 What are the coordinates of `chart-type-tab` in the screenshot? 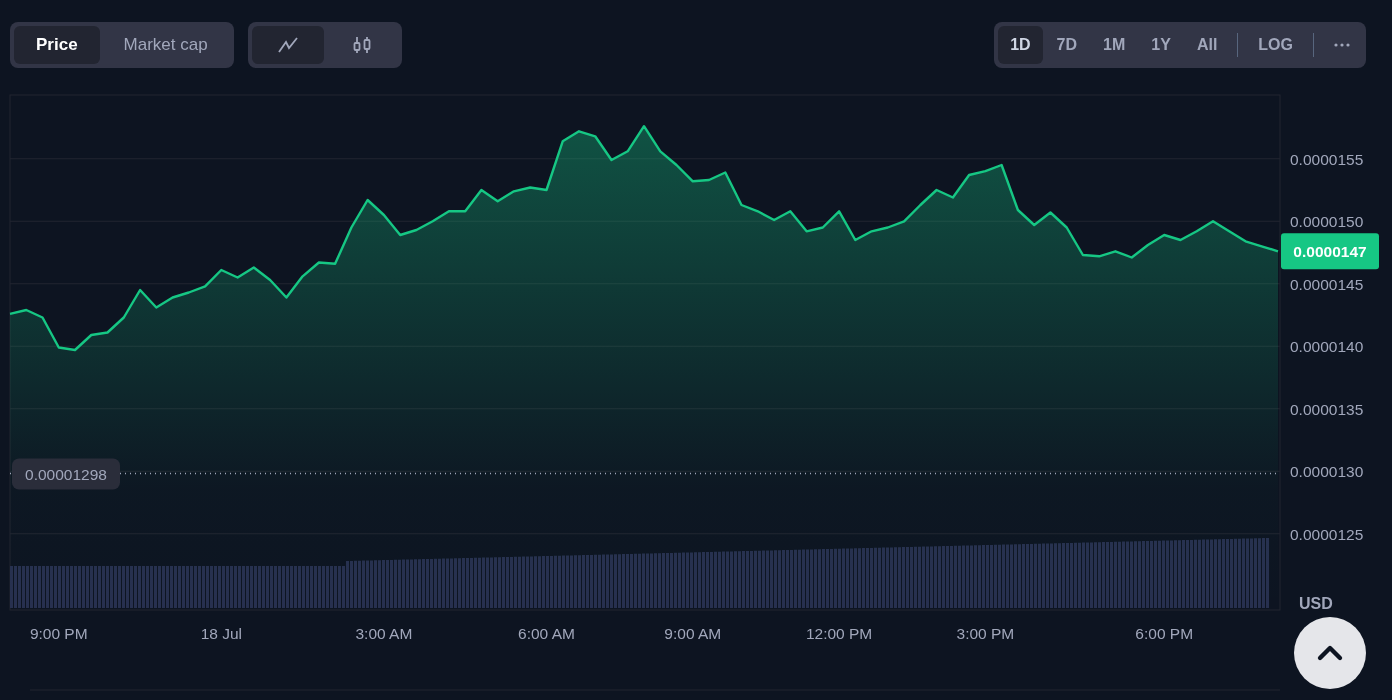 It's located at (287, 45).